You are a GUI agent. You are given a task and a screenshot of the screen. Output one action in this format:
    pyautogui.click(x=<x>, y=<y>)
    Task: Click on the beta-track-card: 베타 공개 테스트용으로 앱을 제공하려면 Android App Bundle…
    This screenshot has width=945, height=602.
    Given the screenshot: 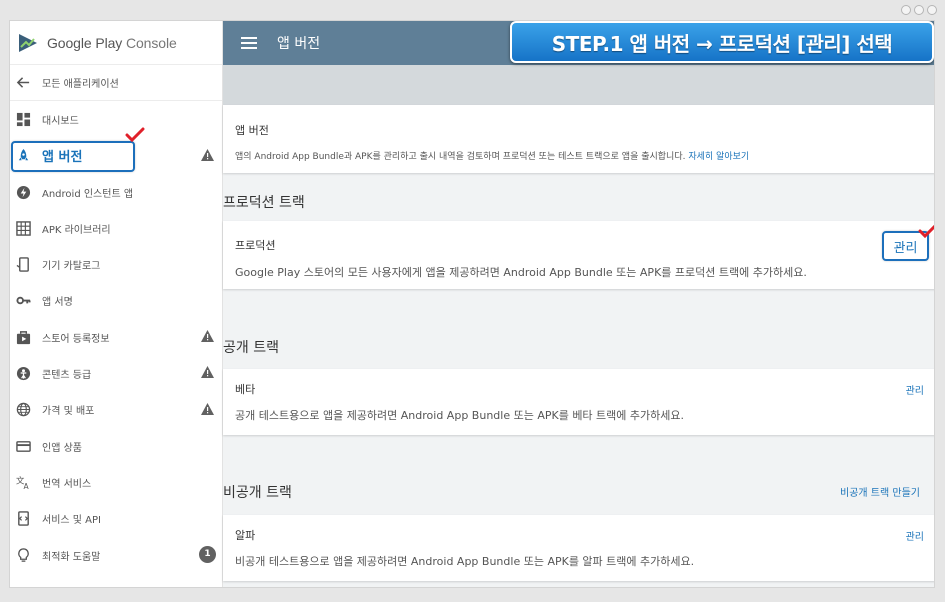 What is the action you would take?
    pyautogui.click(x=578, y=402)
    